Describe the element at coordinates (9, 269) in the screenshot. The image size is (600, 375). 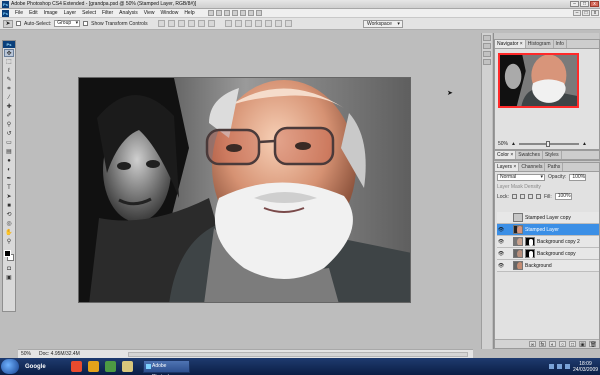
I see `quick-mask-icon: ◘` at that location.